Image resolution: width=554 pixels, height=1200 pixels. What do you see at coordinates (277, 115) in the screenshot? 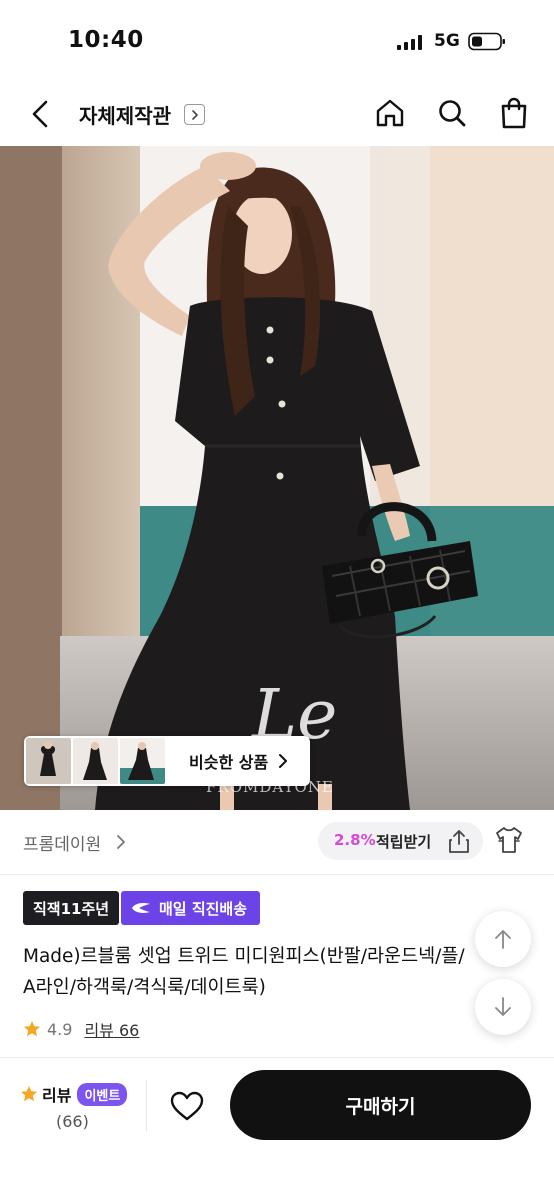
I see `top-navigation-bar: 자체제작관` at bounding box center [277, 115].